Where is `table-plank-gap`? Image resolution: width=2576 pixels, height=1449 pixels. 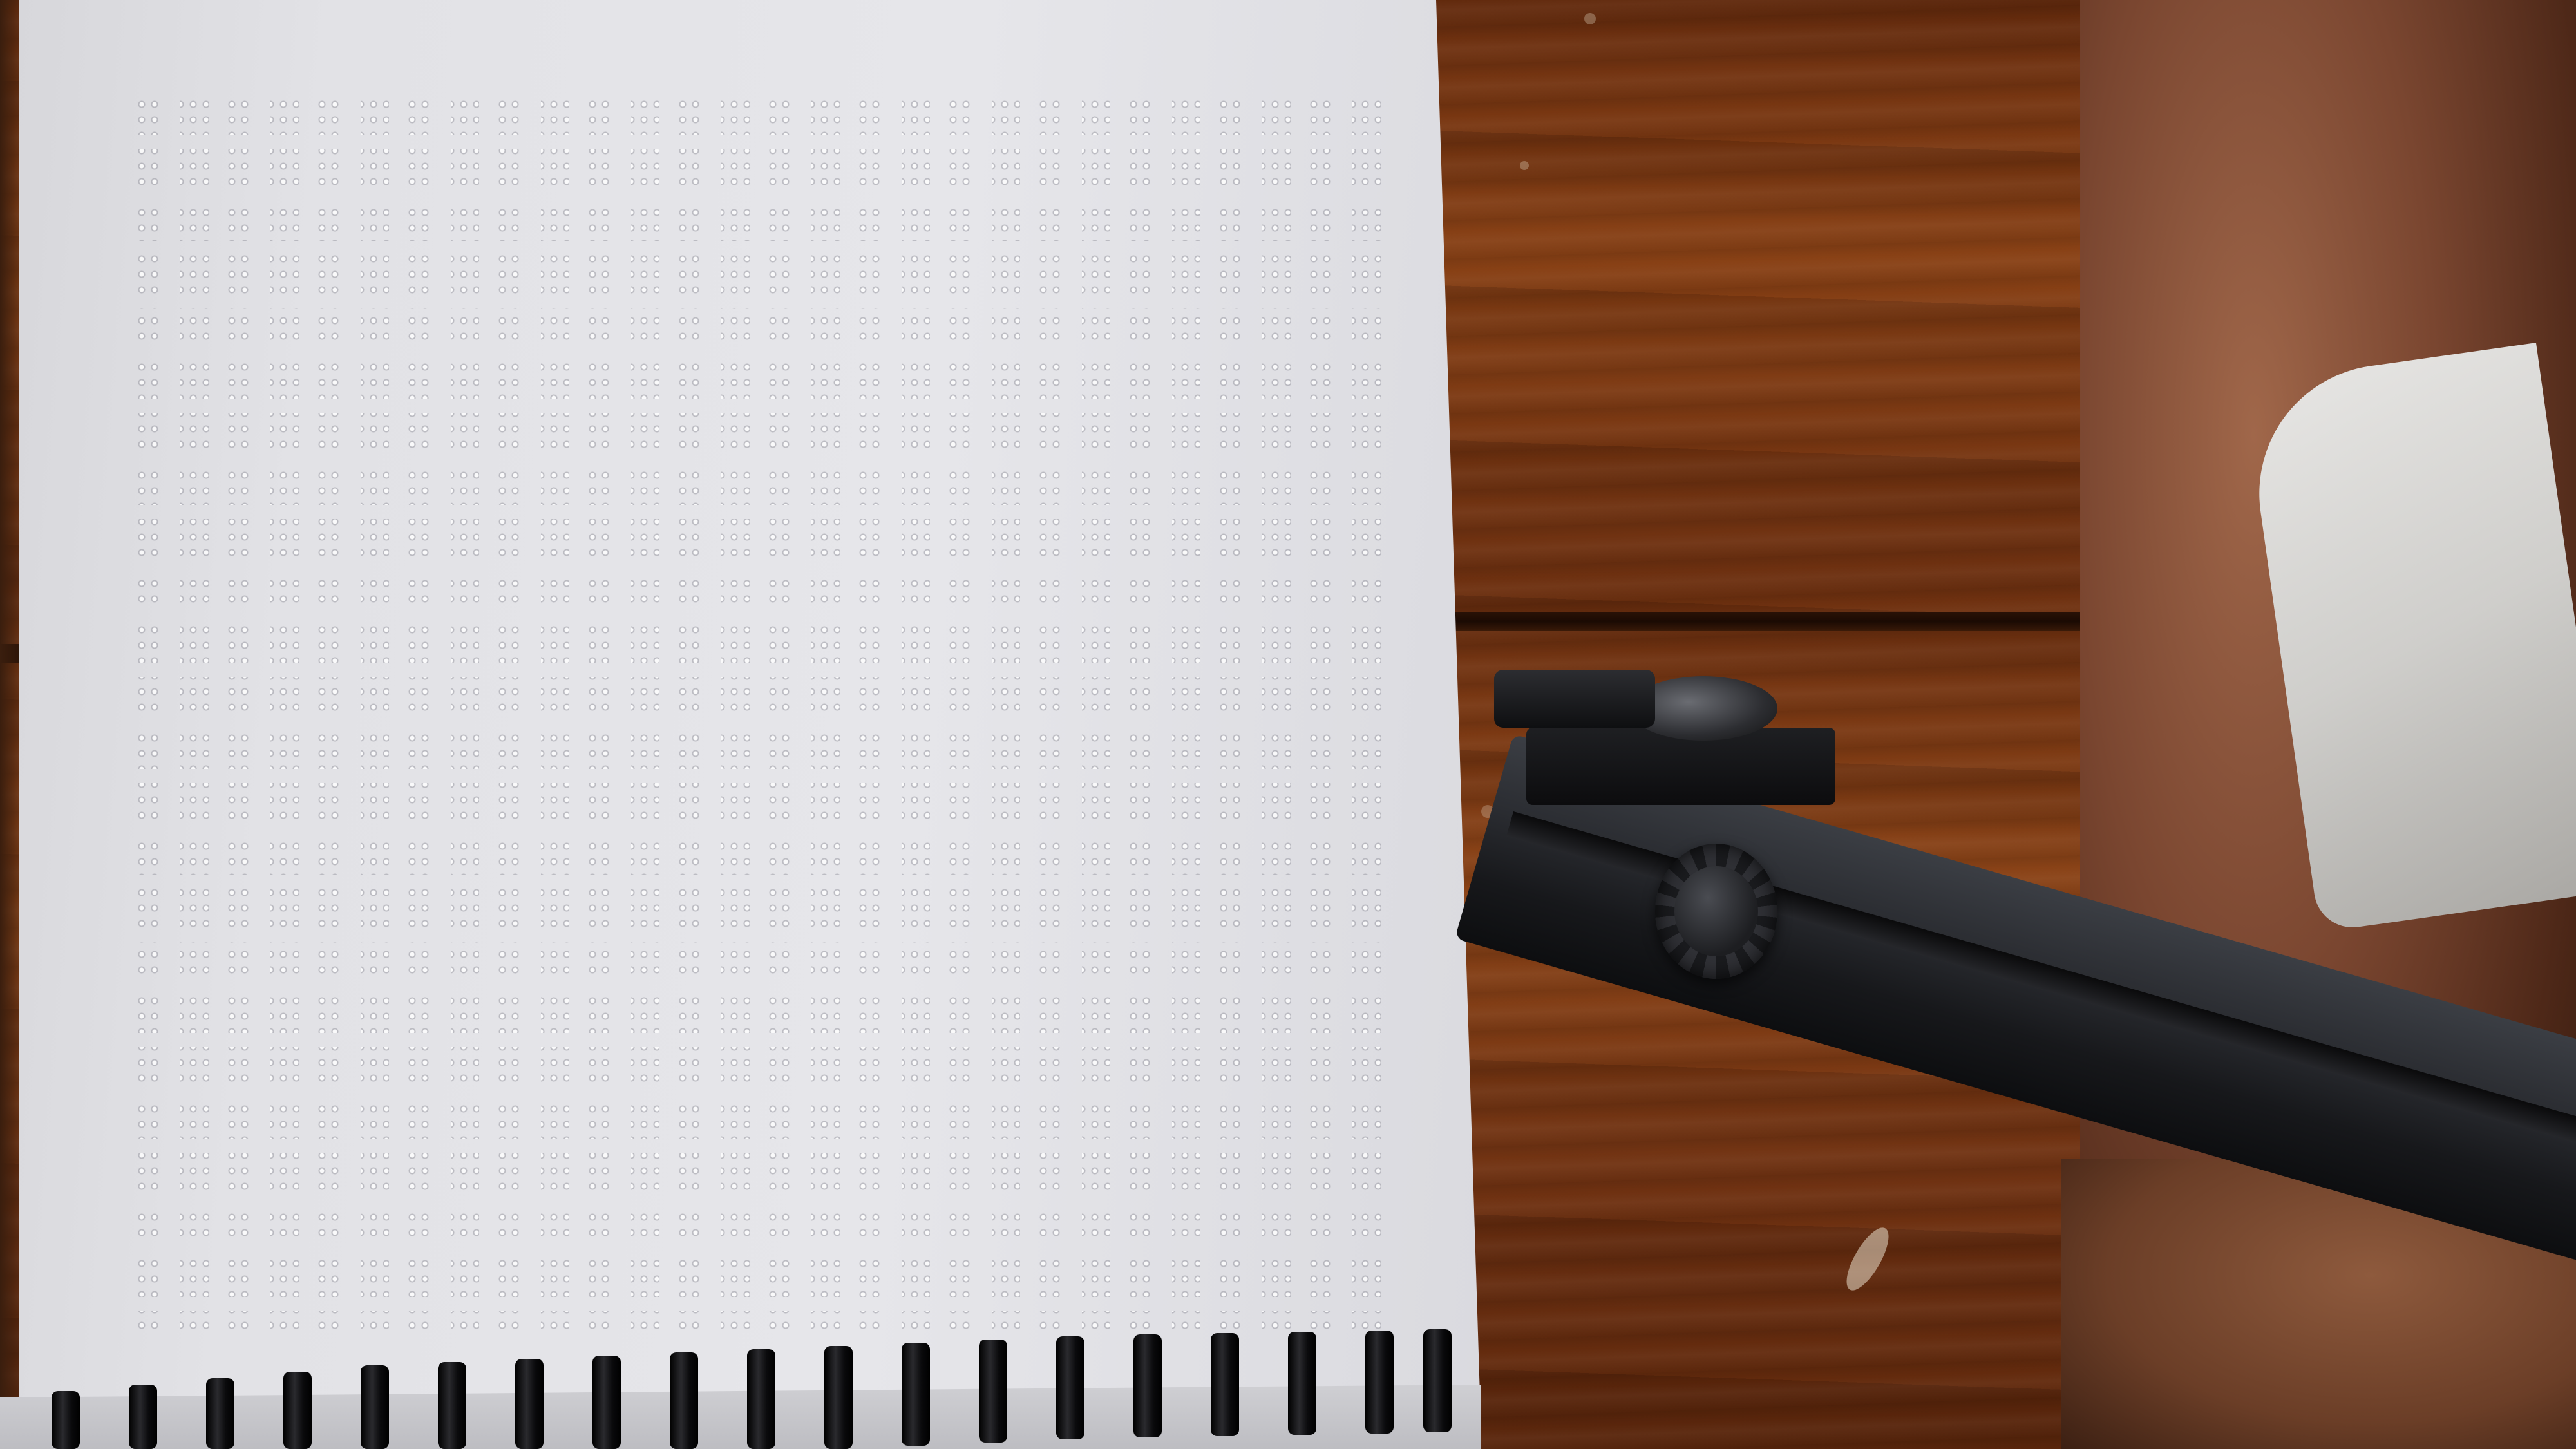 table-plank-gap is located at coordinates (1787, 621).